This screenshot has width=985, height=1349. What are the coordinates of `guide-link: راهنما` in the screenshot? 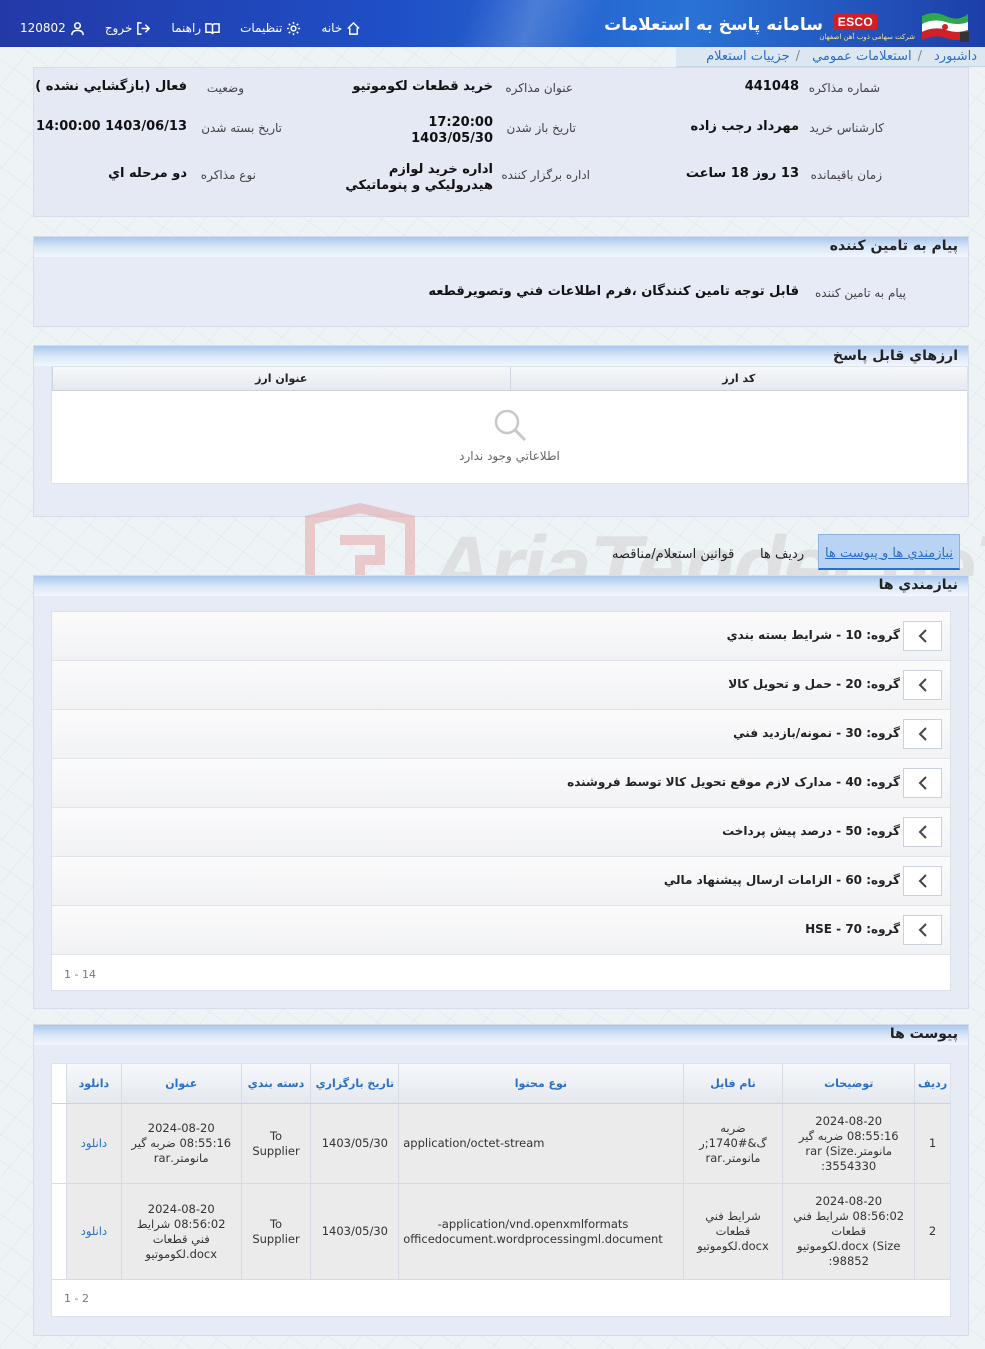 It's located at (195, 28).